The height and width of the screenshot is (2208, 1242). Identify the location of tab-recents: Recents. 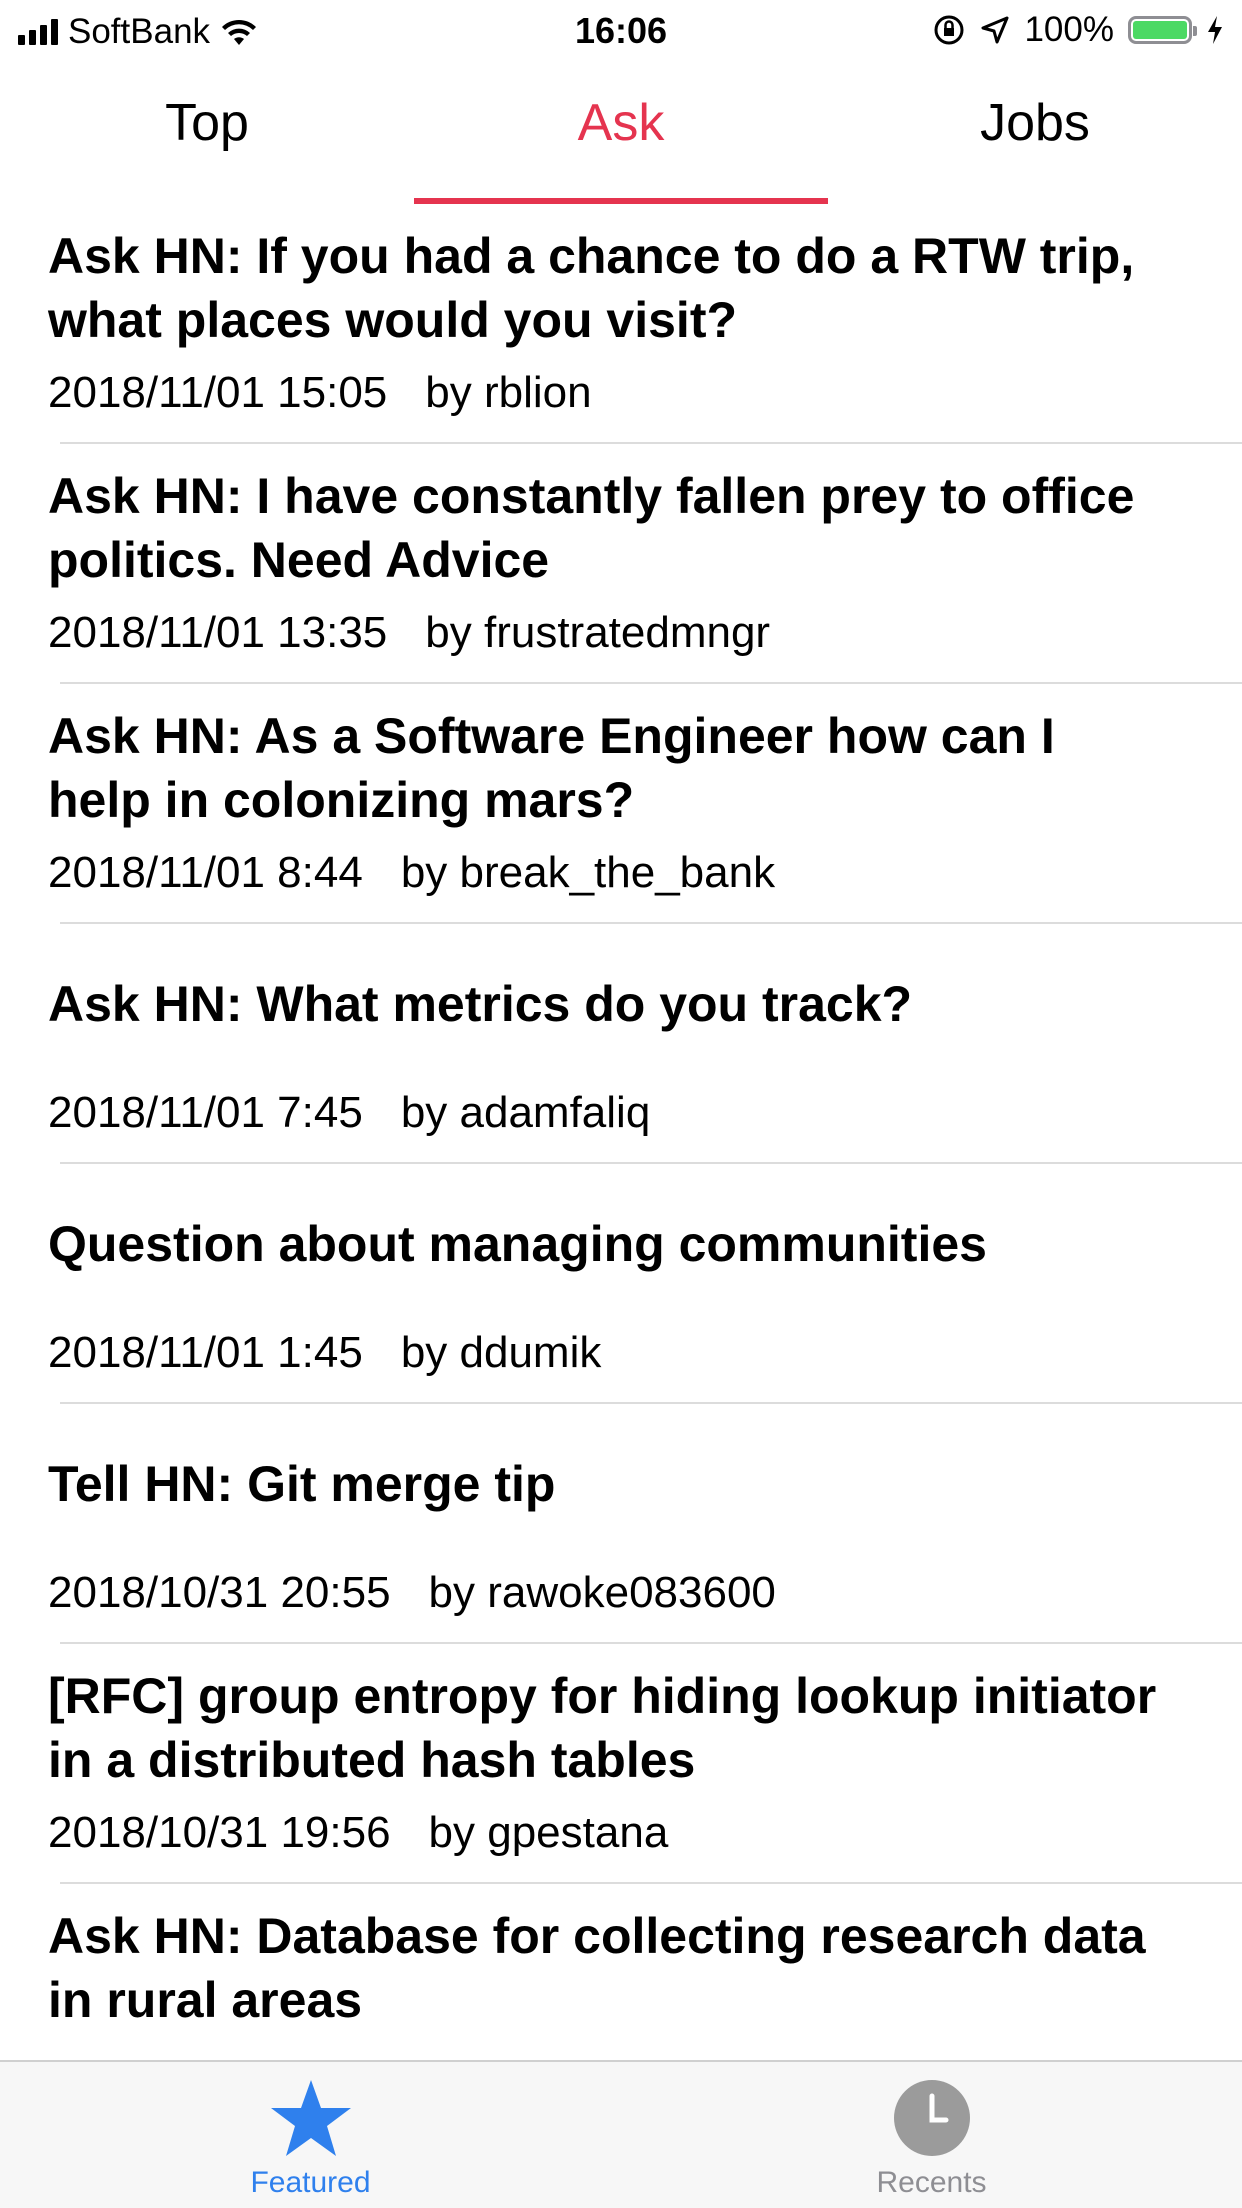
(931, 2135).